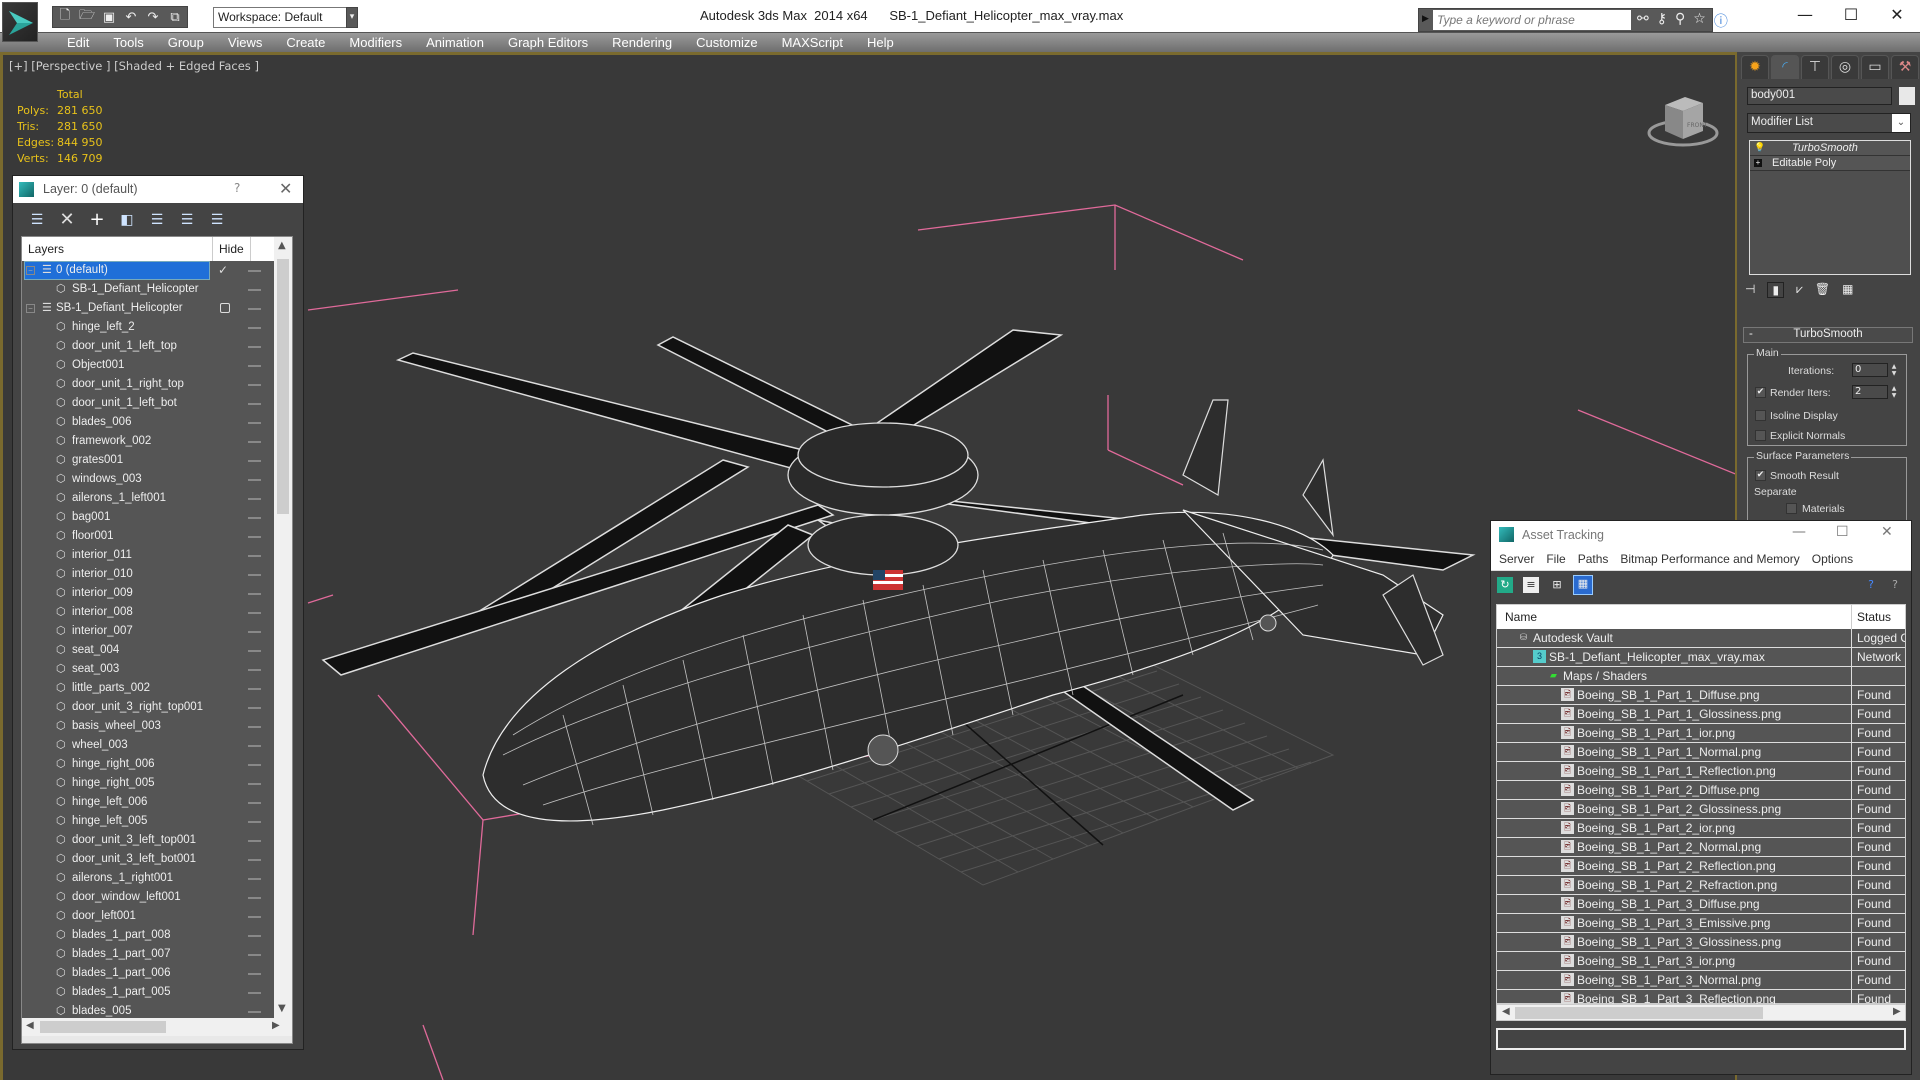  Describe the element at coordinates (65, 17) in the screenshot. I see `new-icon: 🗋` at that location.